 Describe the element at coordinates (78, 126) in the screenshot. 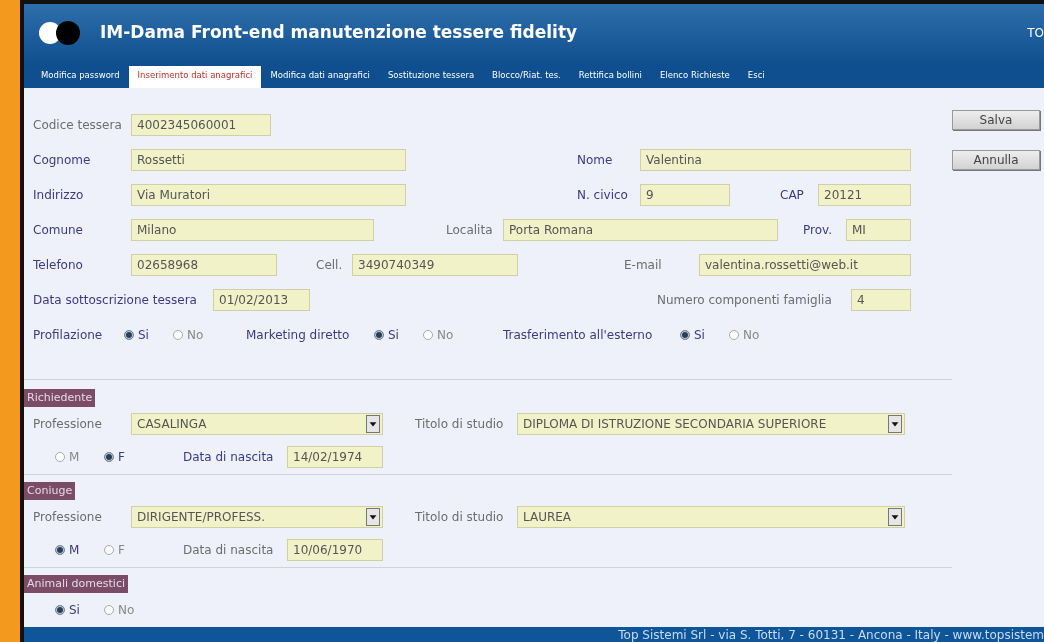

I see `field-label: Codice tessera` at that location.